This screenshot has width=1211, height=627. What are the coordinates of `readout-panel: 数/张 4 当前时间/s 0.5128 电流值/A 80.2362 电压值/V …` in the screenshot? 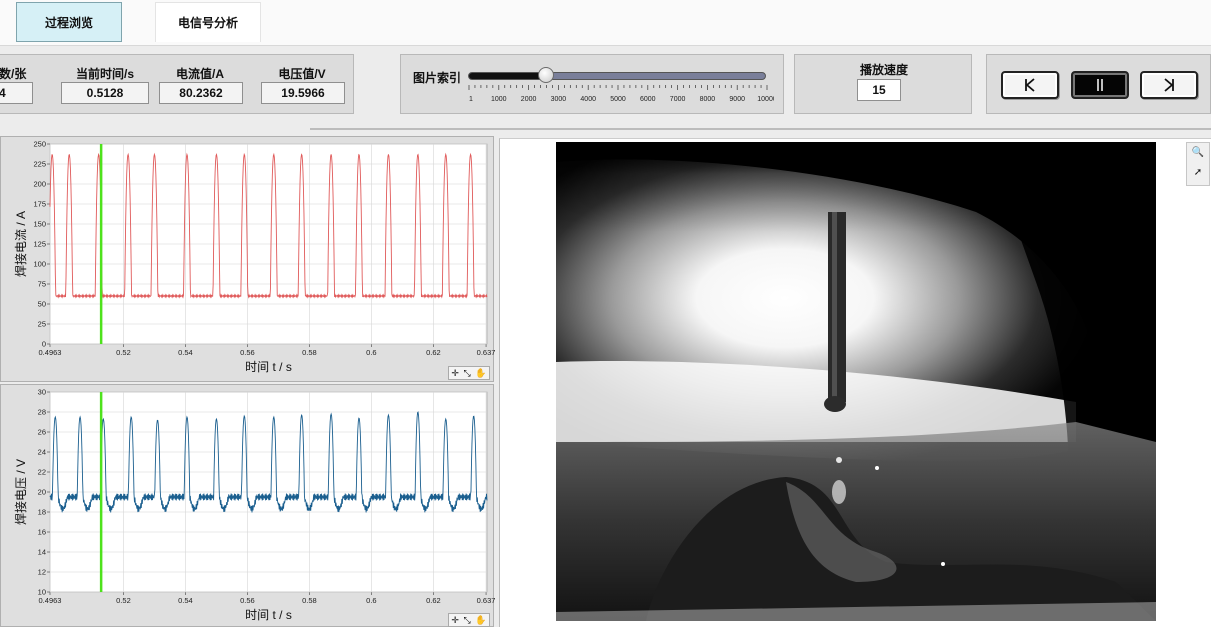 It's located at (177, 84).